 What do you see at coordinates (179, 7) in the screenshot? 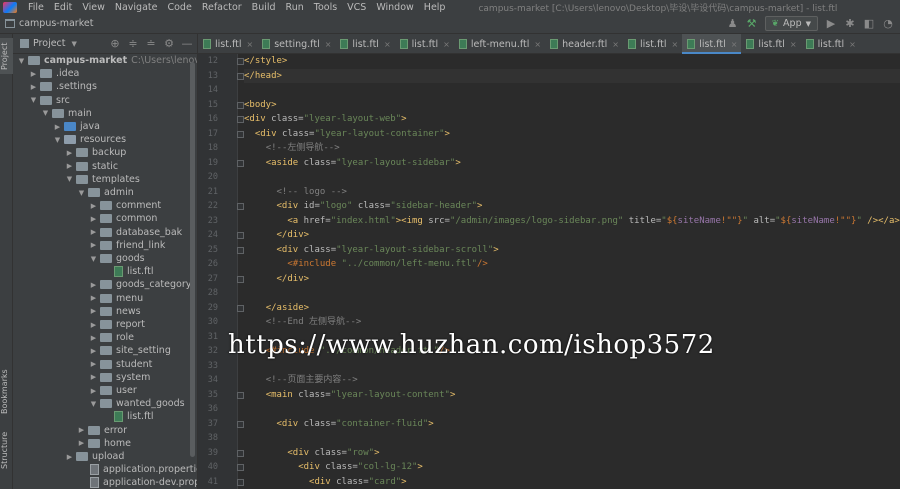
I see `menu-item-code: Code` at bounding box center [179, 7].